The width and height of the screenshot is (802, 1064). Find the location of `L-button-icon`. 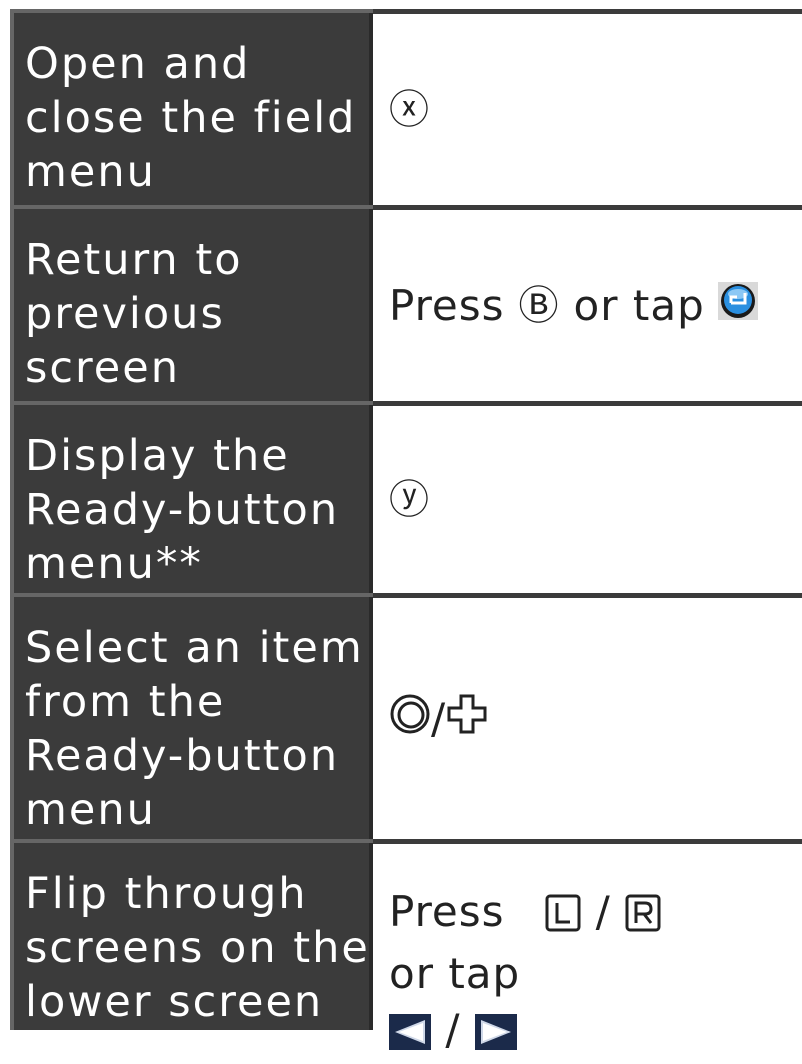

L-button-icon is located at coordinates (563, 918).